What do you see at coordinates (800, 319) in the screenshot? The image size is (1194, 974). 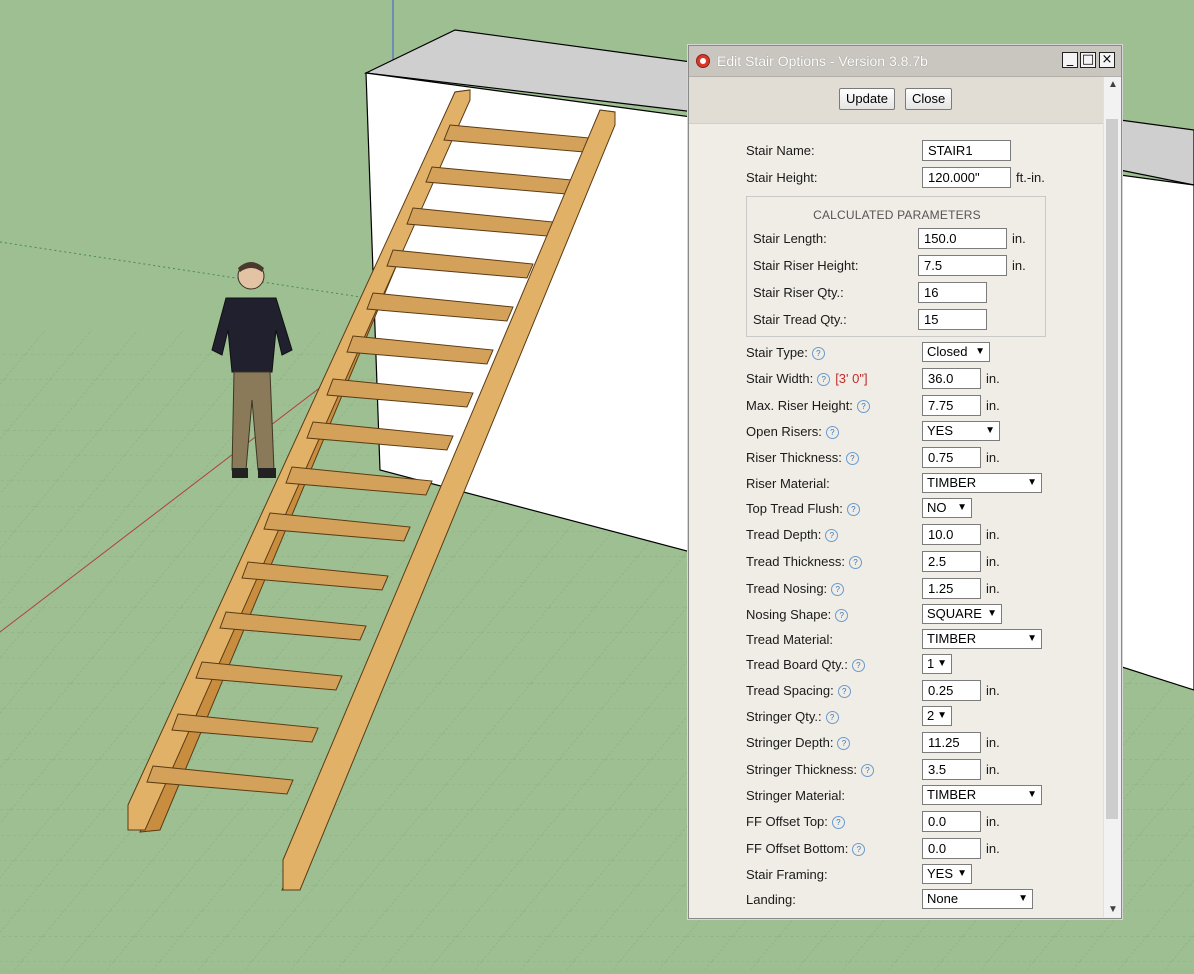 I see `calc-label: Stair Tread Qty.:` at bounding box center [800, 319].